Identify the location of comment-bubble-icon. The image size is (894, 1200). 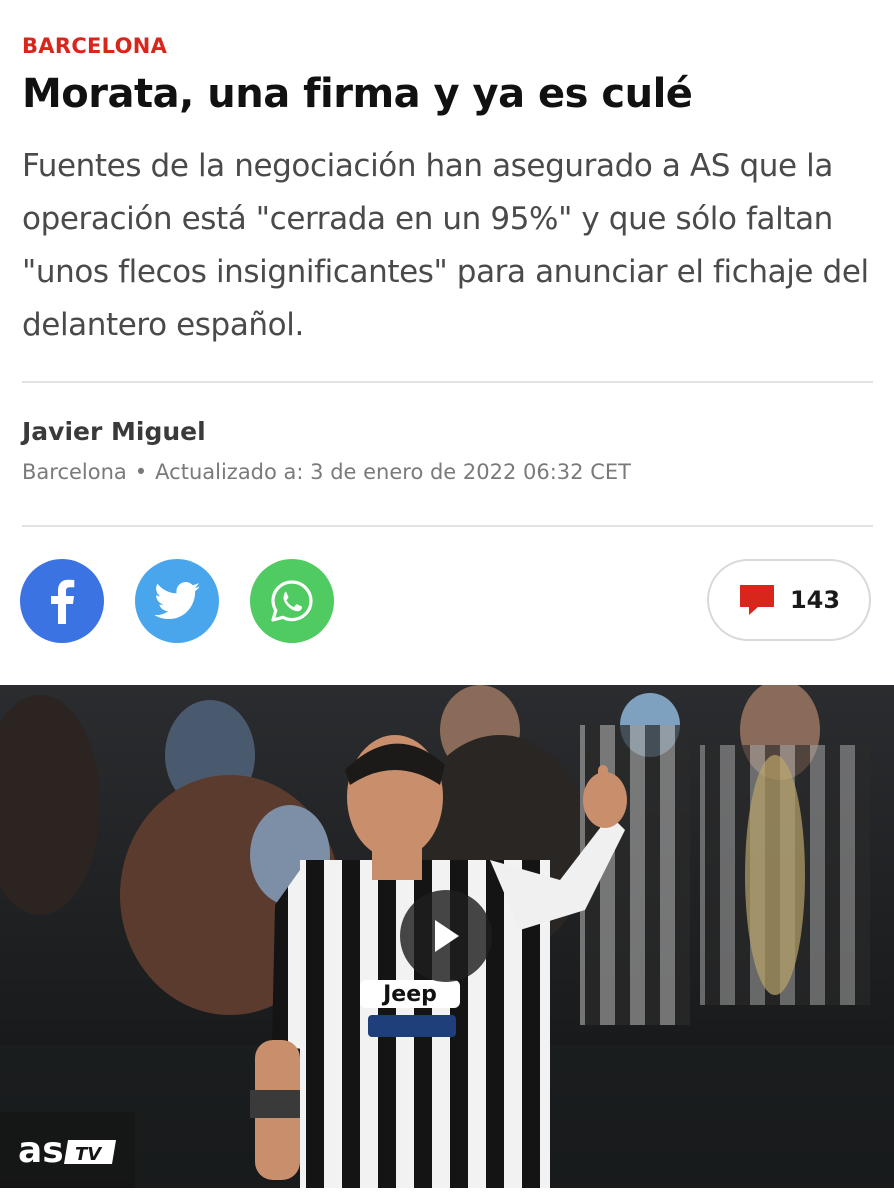
(756, 600).